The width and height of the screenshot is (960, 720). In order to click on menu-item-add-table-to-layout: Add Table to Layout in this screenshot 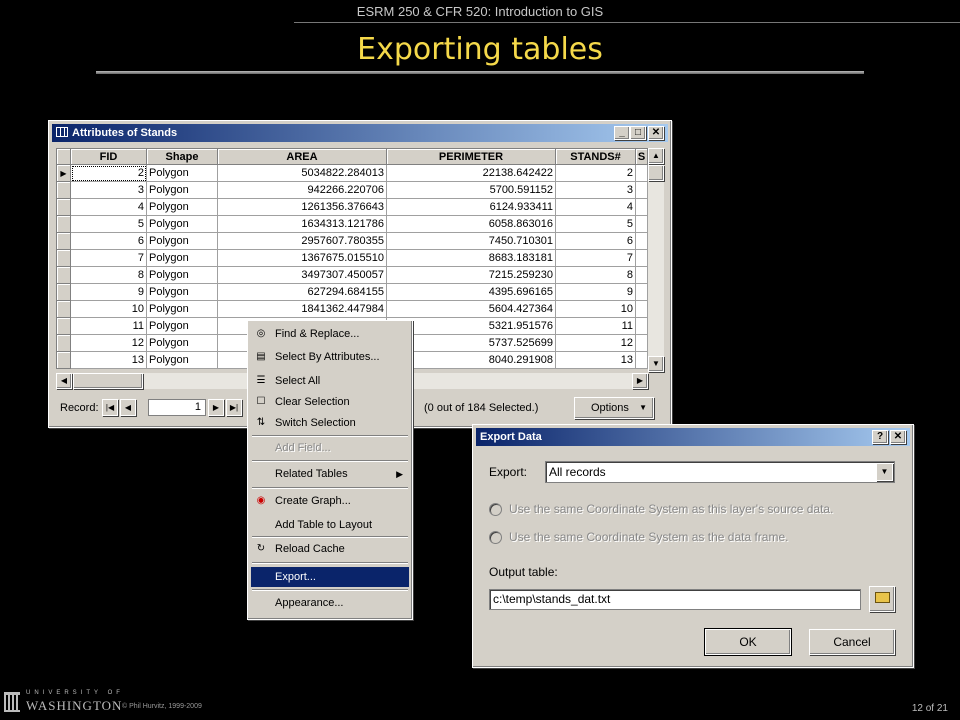, I will do `click(330, 525)`.